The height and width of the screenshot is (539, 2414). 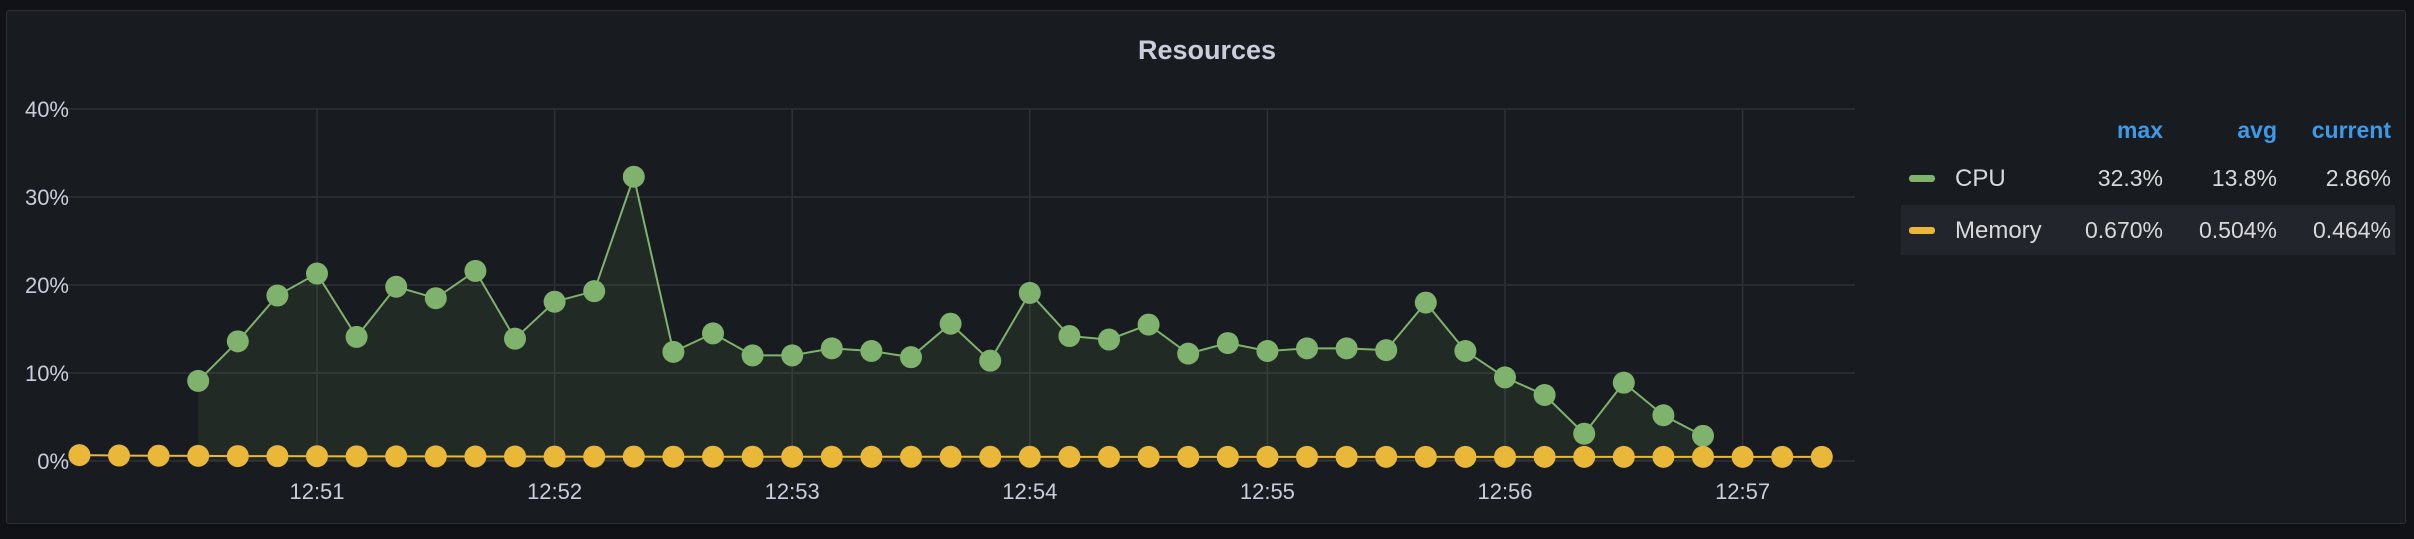 I want to click on x-tick-label: 12:54, so click(x=1029, y=491).